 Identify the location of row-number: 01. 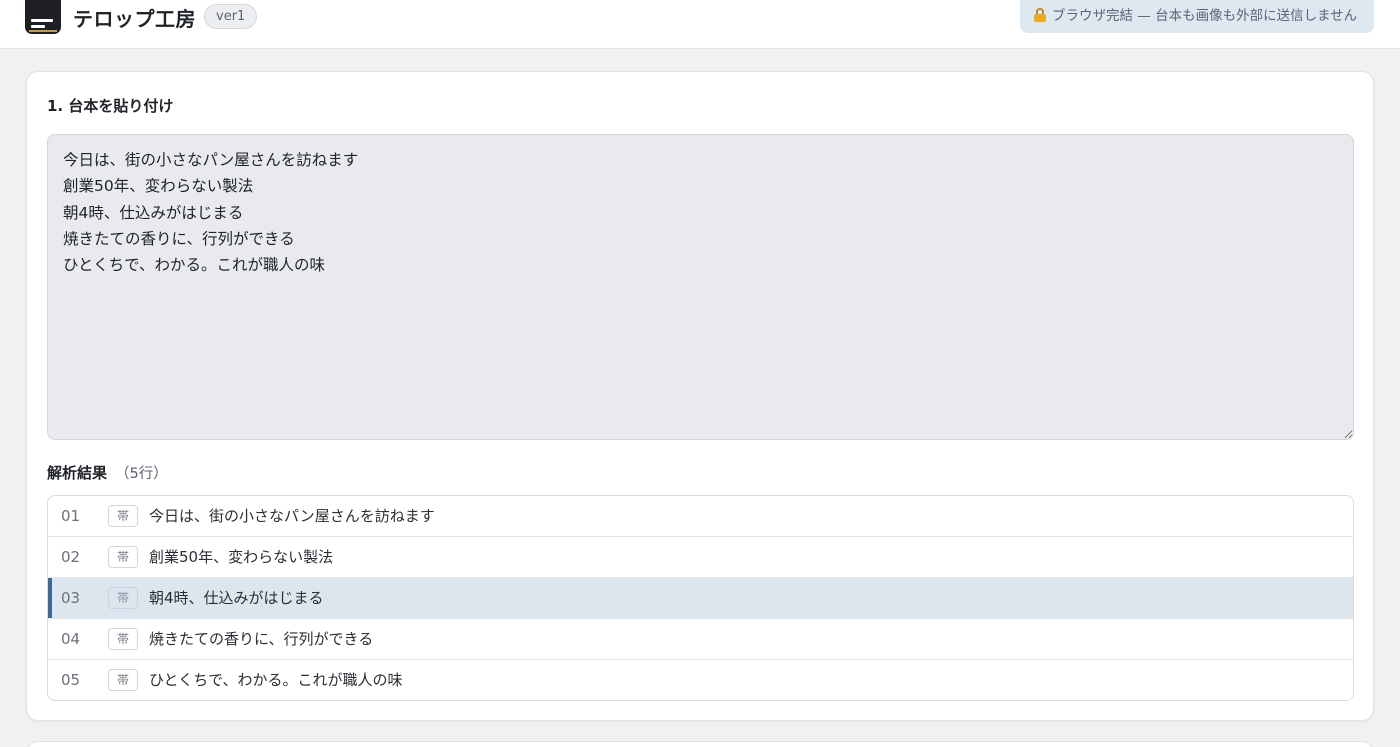
(71, 516).